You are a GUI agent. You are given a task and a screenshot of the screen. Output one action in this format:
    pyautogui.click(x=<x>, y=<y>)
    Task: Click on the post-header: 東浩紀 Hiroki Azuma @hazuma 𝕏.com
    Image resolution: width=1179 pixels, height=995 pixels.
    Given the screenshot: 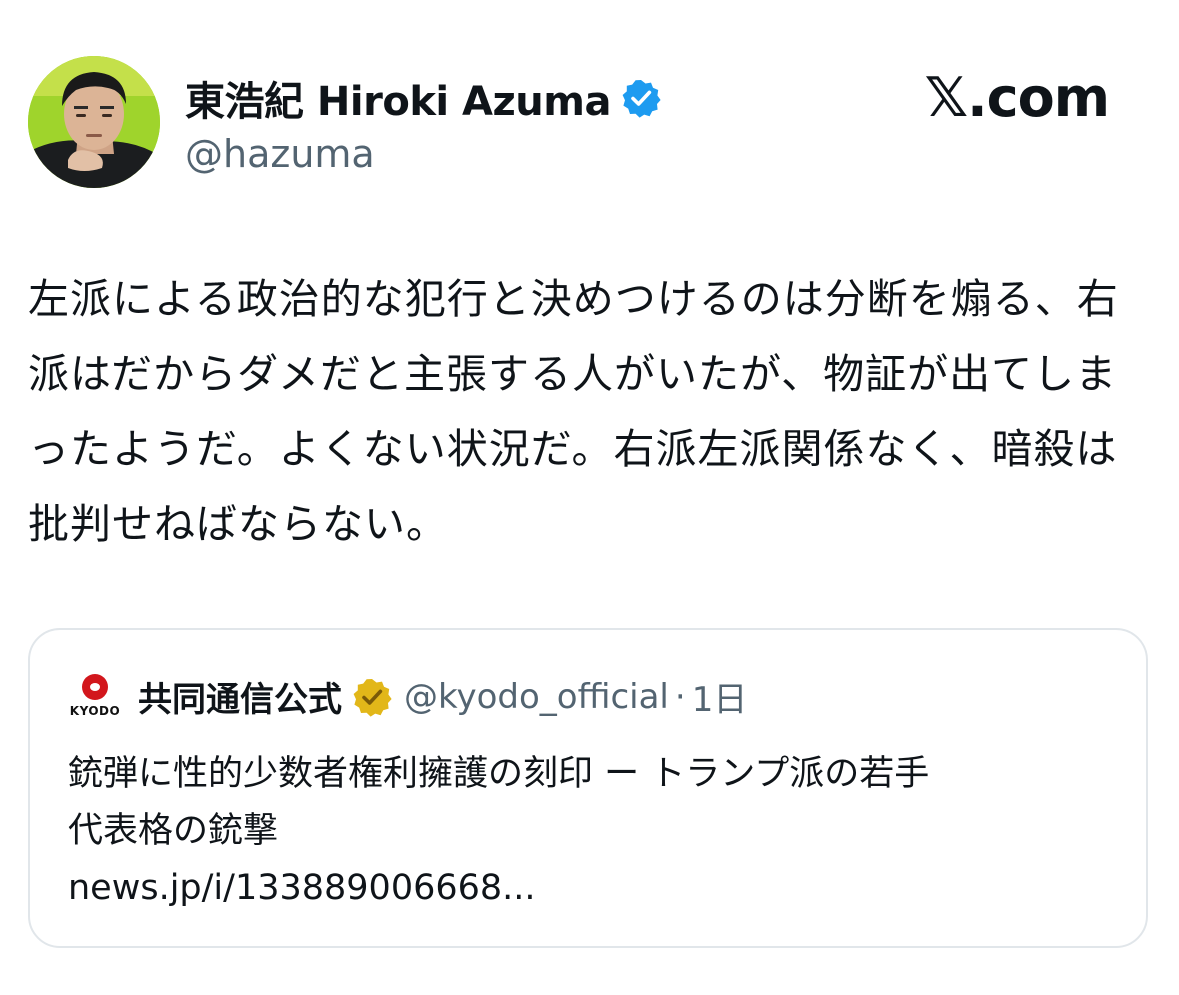 What is the action you would take?
    pyautogui.click(x=589, y=124)
    